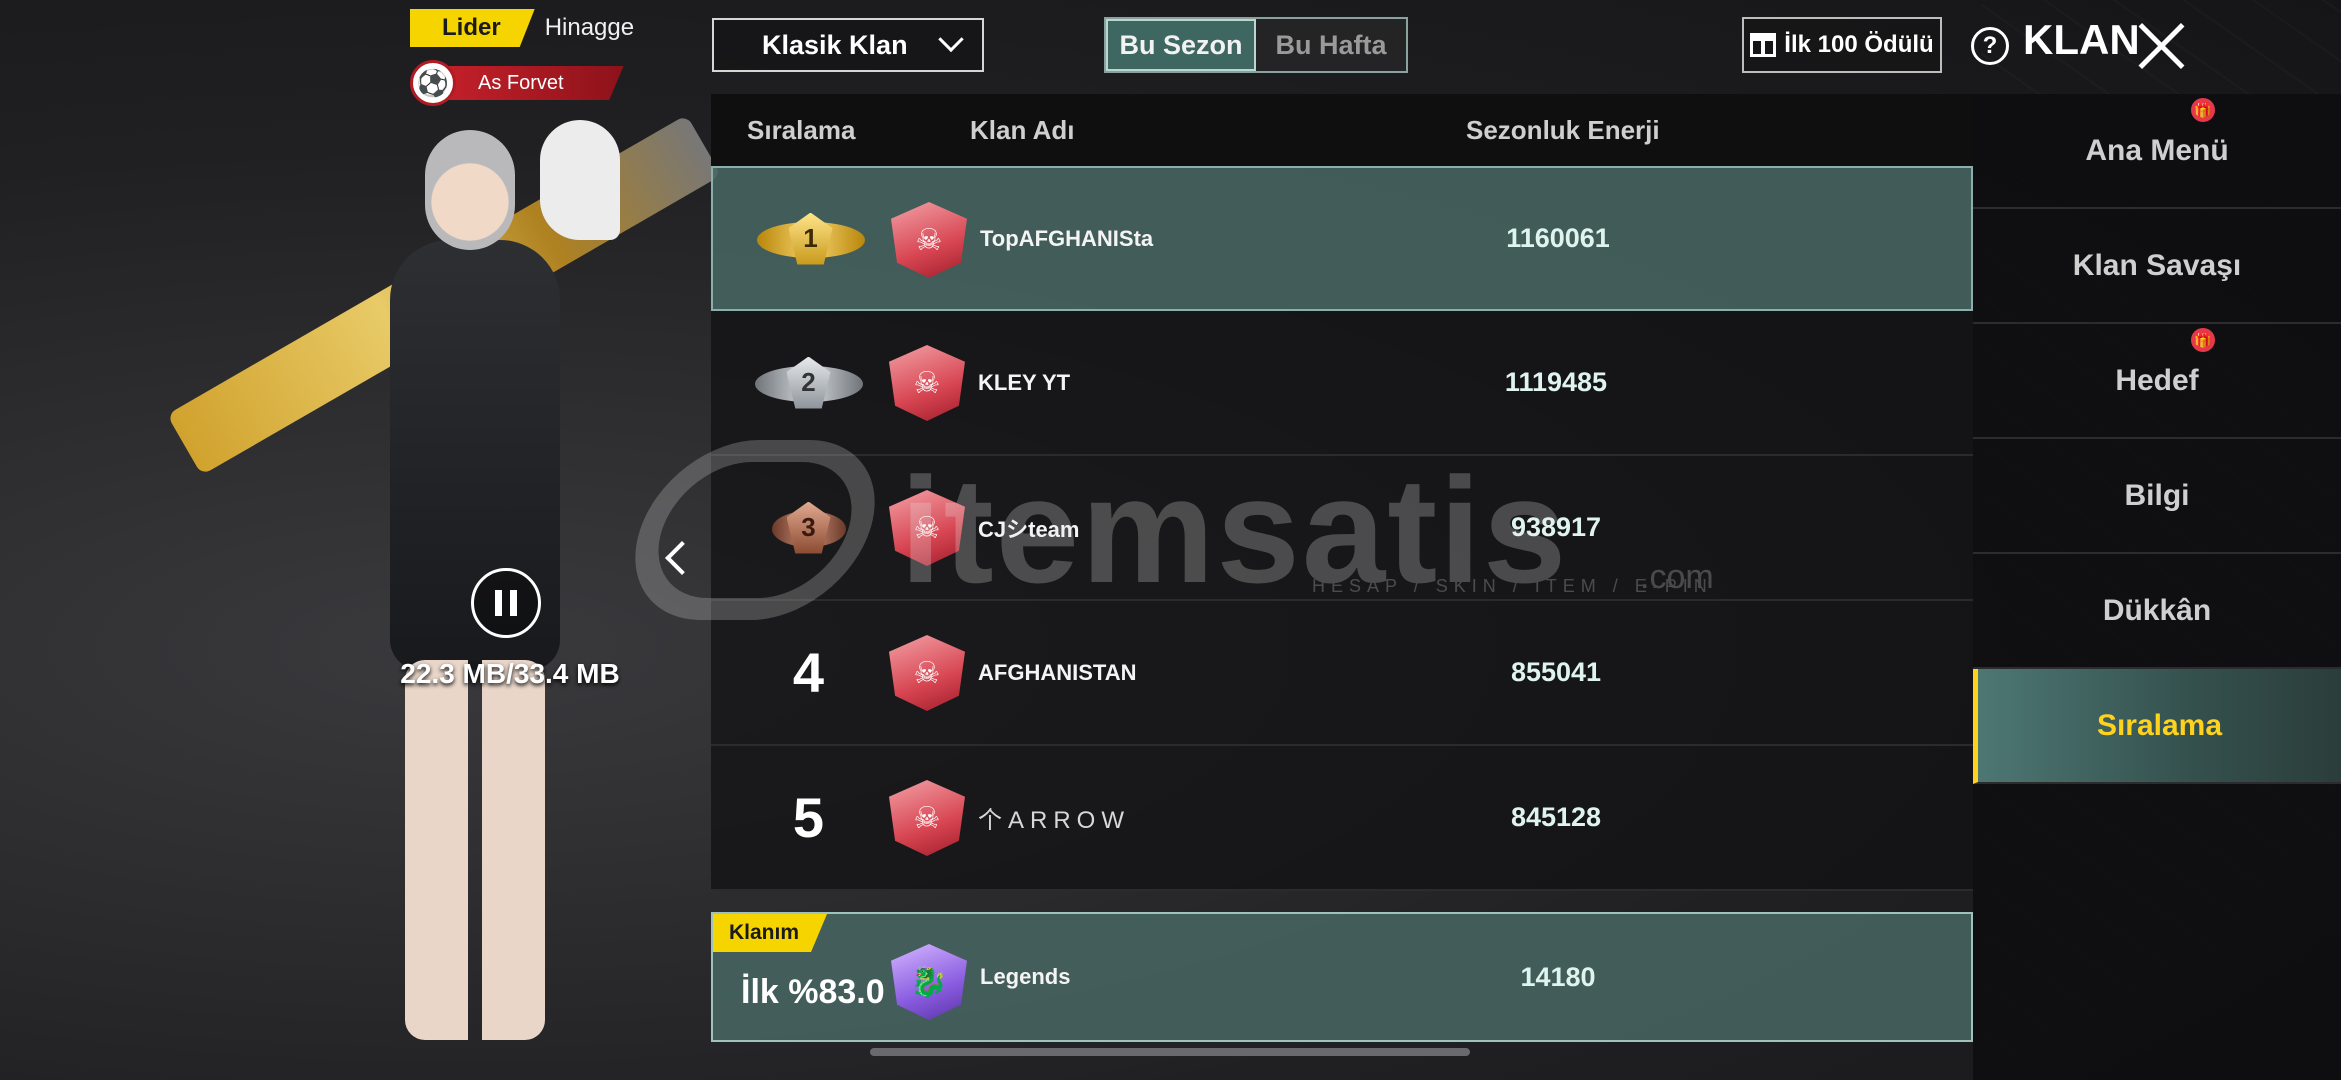  Describe the element at coordinates (1558, 976) in the screenshot. I see `my-clan-energy: 14180` at that location.